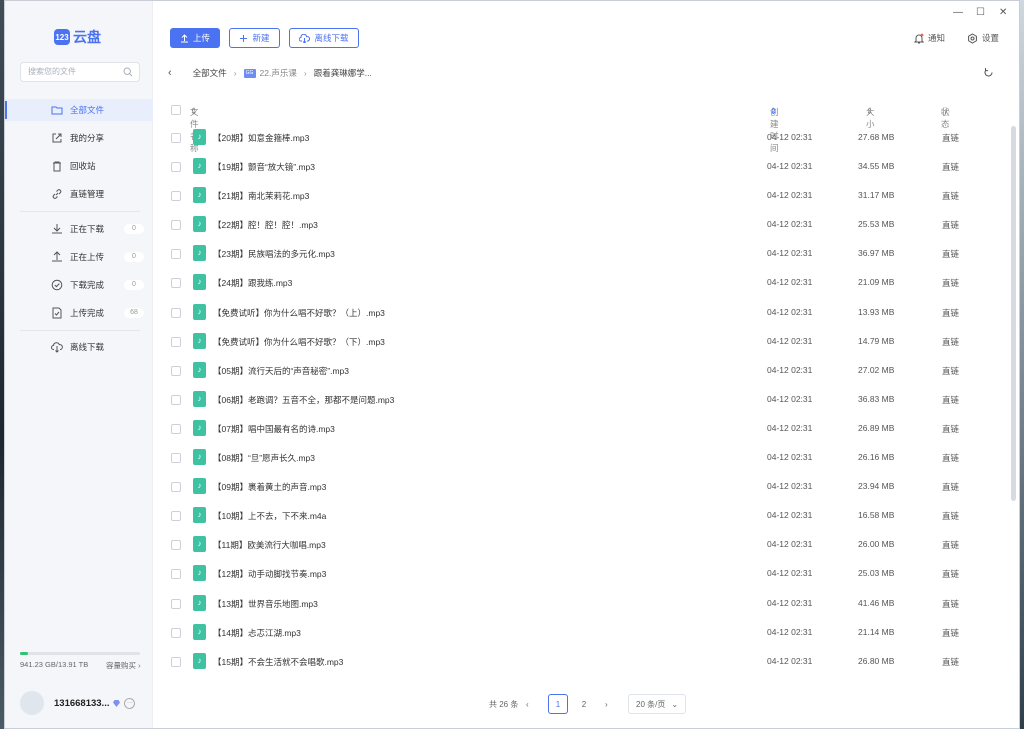 The height and width of the screenshot is (729, 1024). I want to click on table-row: ♪ 【14期】忐忑江湖.mp3 04-12 02:31 21.14 MB 直链, so click(585, 632).